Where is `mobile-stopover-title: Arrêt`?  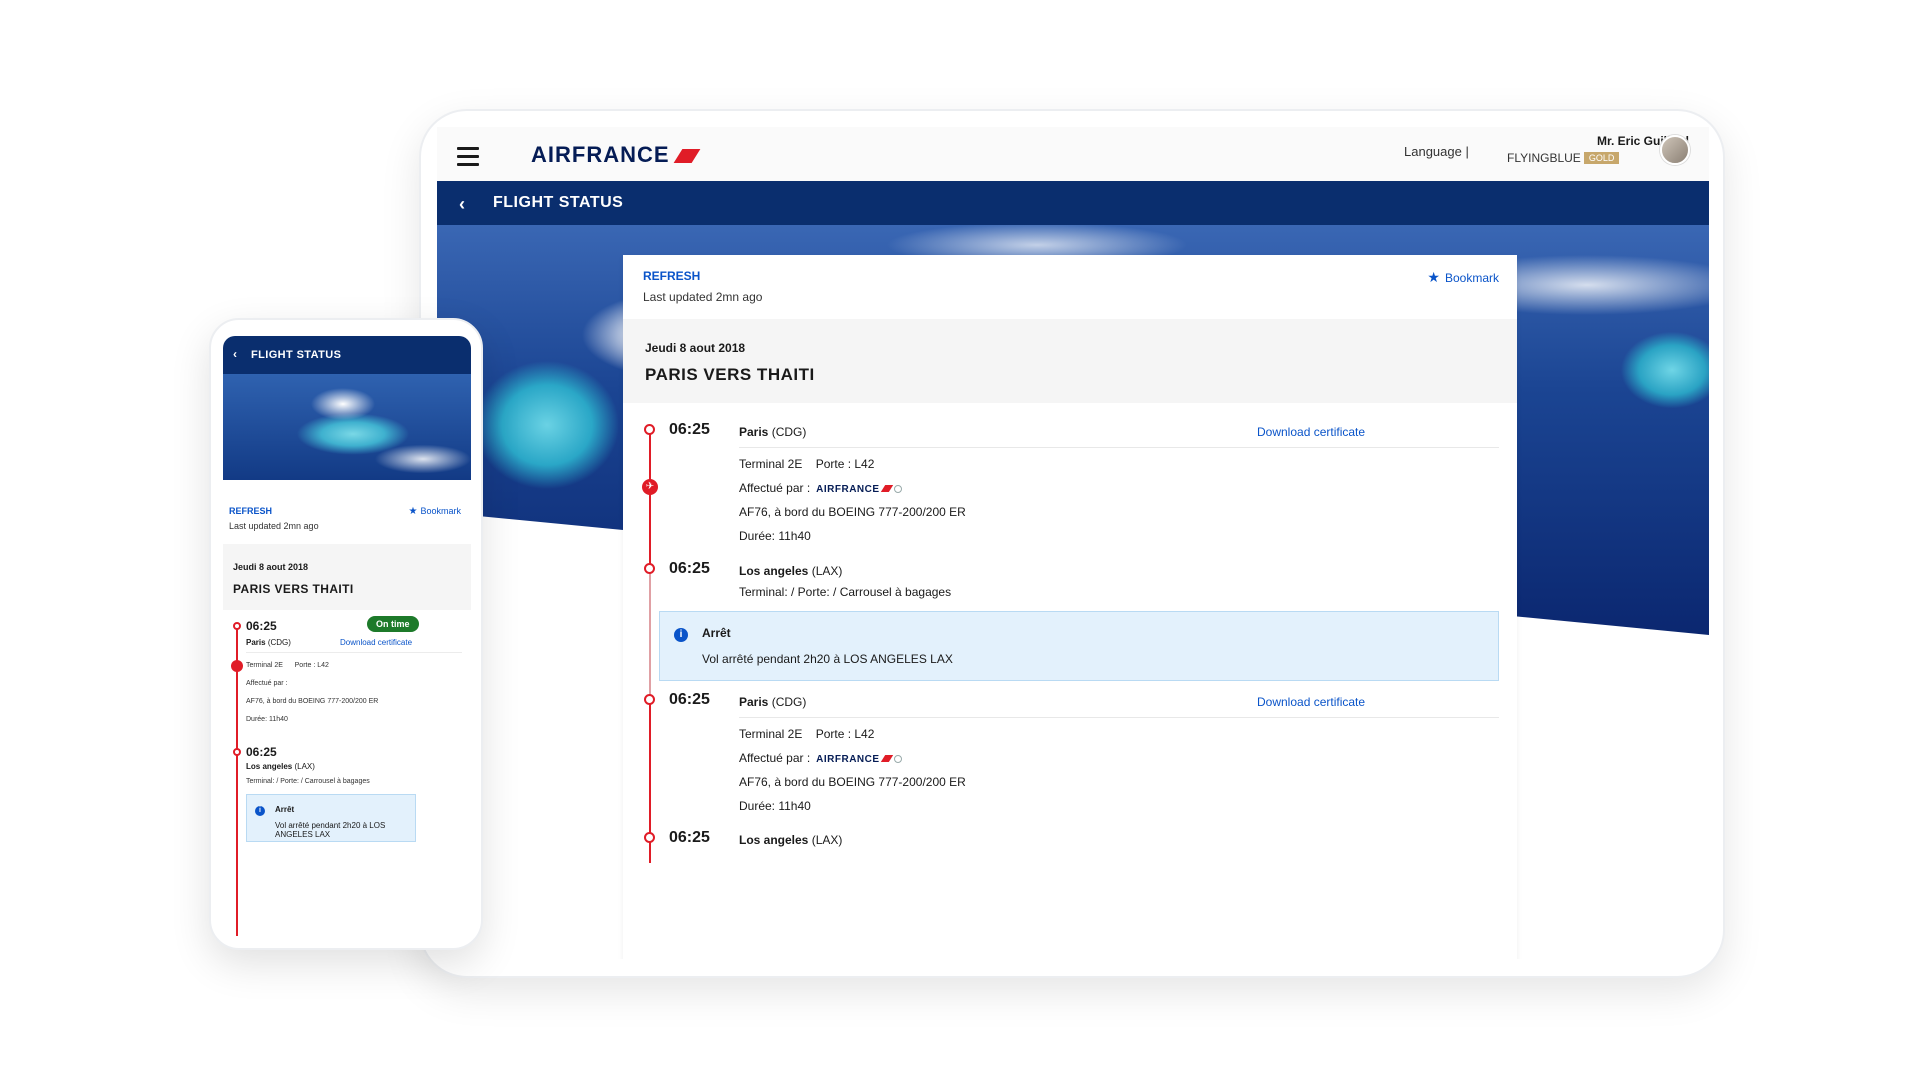
mobile-stopover-title: Arrêt is located at coordinates (285, 809).